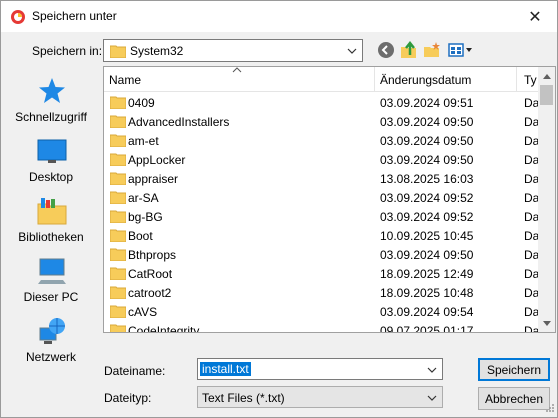 The width and height of the screenshot is (558, 418). What do you see at coordinates (546, 76) in the screenshot?
I see `scroll-up-icon` at bounding box center [546, 76].